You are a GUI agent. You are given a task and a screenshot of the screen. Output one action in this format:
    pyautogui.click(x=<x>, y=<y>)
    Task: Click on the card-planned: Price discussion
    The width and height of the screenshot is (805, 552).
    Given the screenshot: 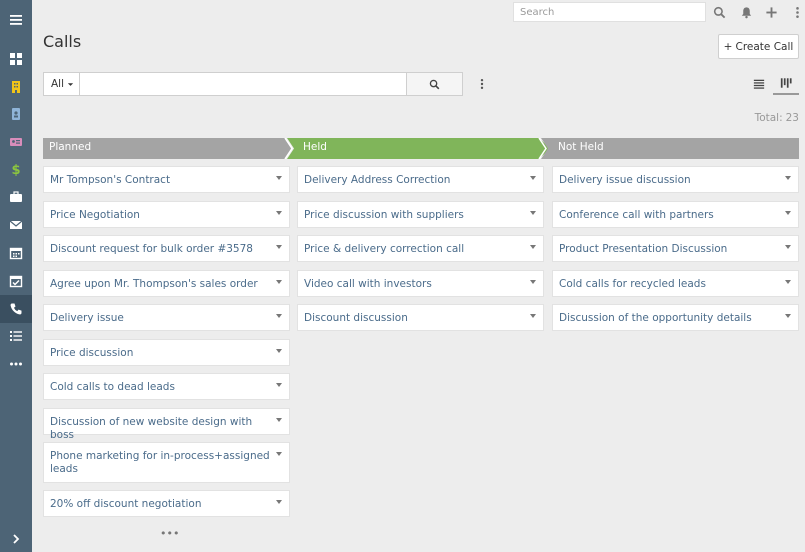 What is the action you would take?
    pyautogui.click(x=166, y=352)
    